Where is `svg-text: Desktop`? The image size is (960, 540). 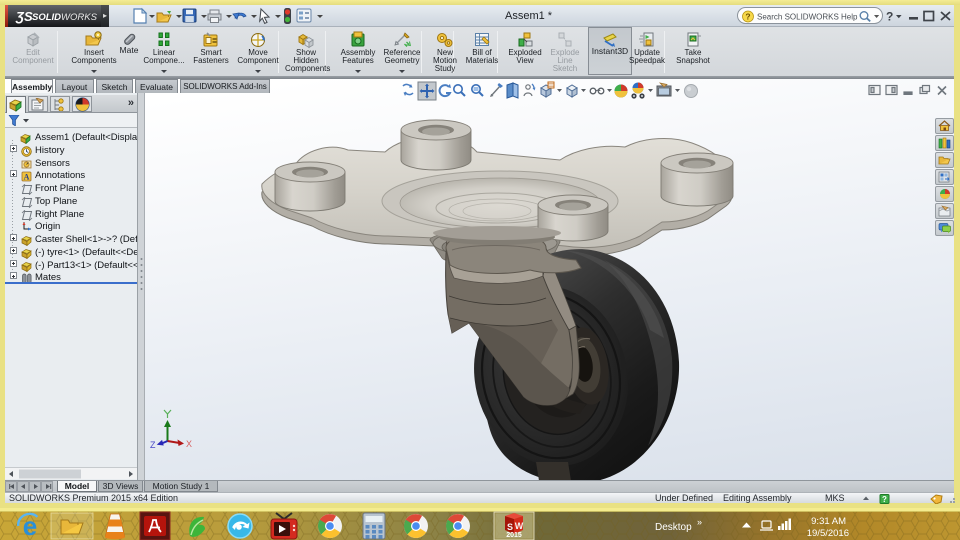
svg-text: Desktop is located at coordinates (673, 527).